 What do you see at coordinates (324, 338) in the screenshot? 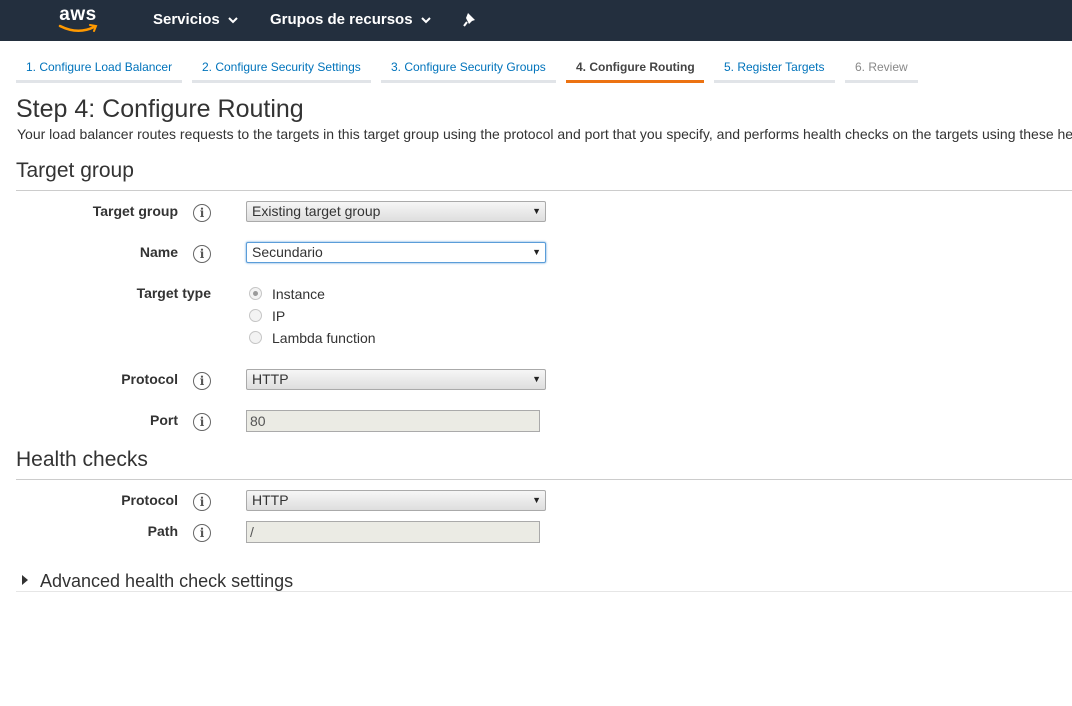
I see `radio-label: Lambda function` at bounding box center [324, 338].